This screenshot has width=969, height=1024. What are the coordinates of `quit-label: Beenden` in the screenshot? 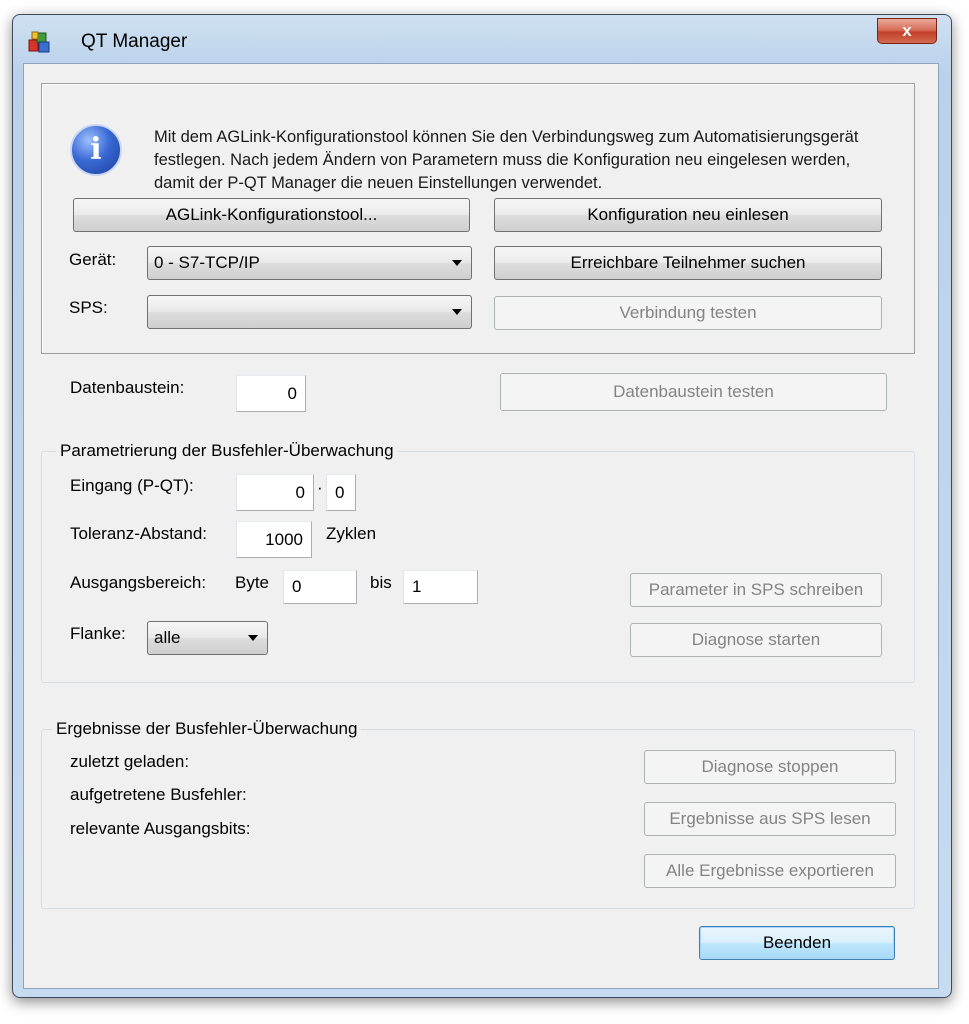 It's located at (797, 942).